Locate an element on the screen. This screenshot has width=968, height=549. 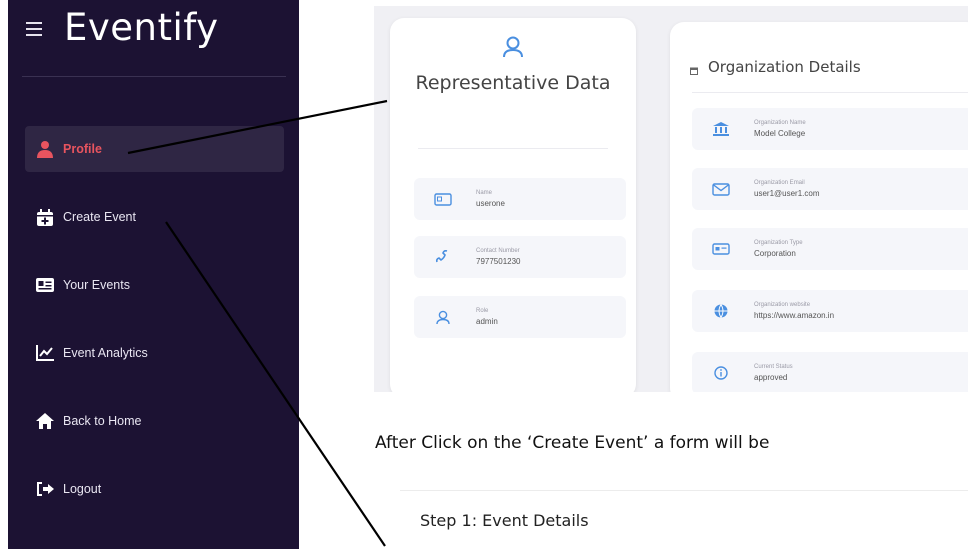
callout-line-create-event is located at coordinates (275, 384).